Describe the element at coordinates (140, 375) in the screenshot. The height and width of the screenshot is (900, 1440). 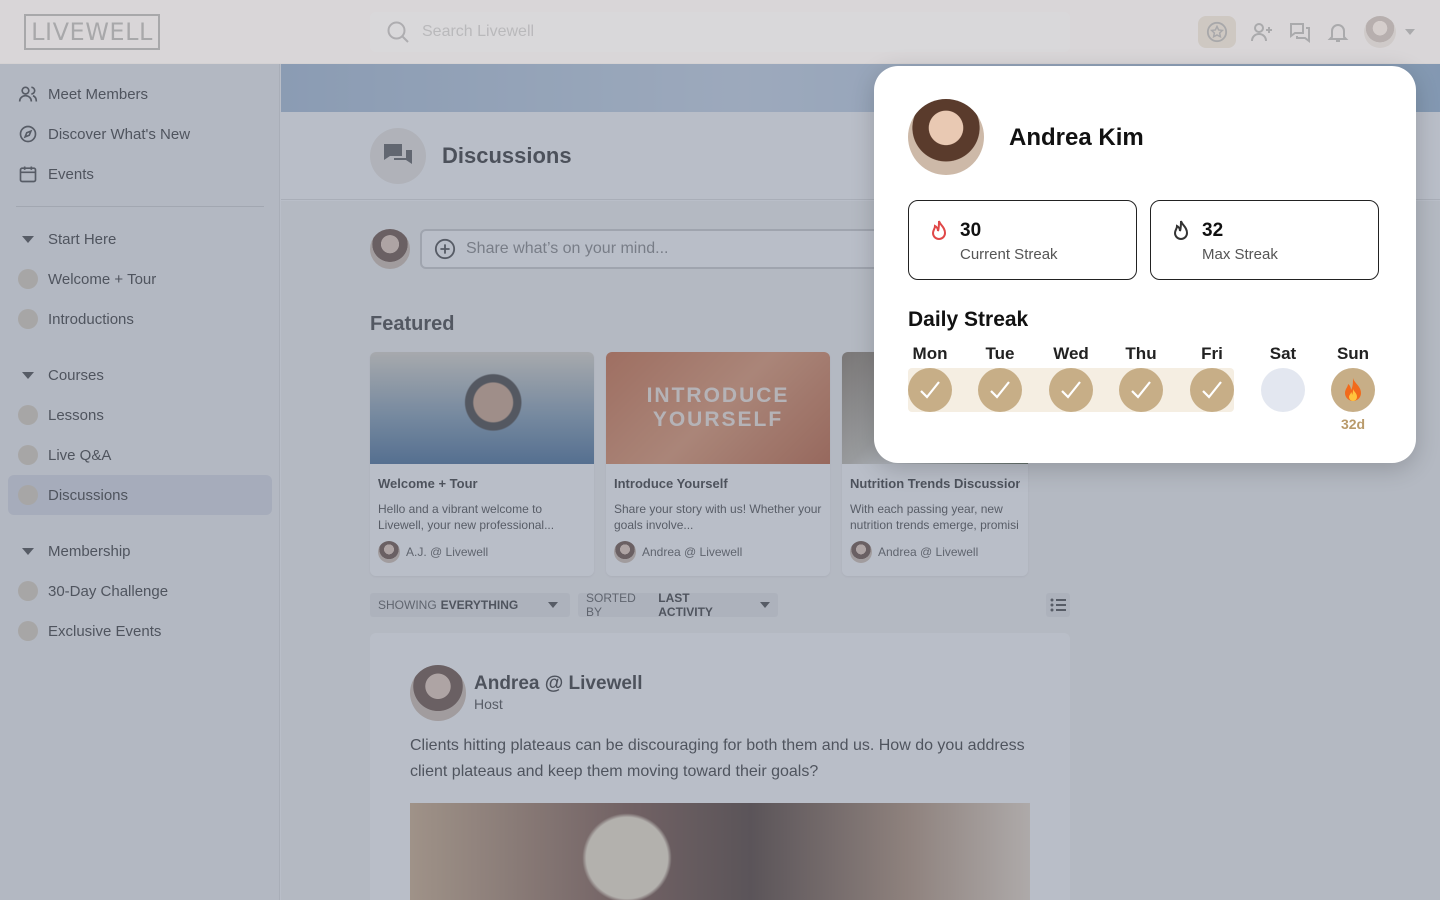
I see `sidebar-group-courses: Courses` at that location.